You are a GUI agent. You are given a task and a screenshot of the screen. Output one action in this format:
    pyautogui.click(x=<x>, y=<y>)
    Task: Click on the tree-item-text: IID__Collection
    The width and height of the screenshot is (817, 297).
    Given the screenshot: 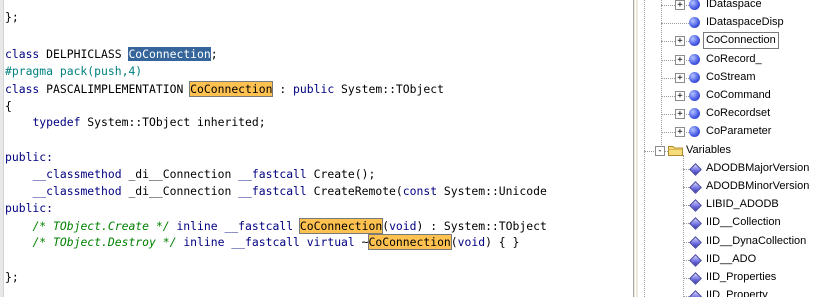 What is the action you would take?
    pyautogui.click(x=743, y=222)
    